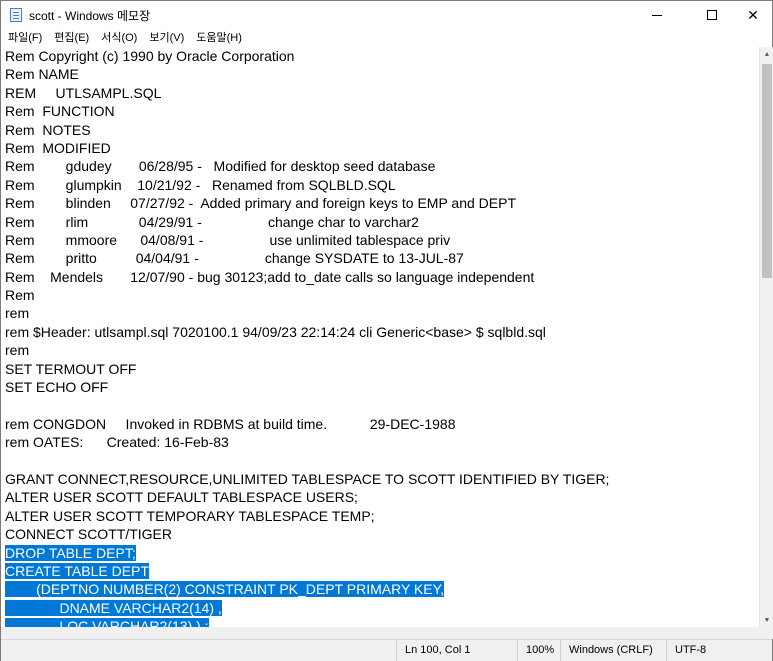  I want to click on line-text: REM UTLSAMPL.SQL, so click(83, 92).